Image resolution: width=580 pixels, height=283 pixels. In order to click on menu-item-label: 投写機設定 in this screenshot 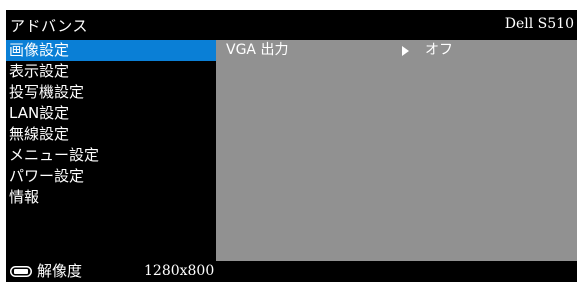, I will do `click(47, 92)`.